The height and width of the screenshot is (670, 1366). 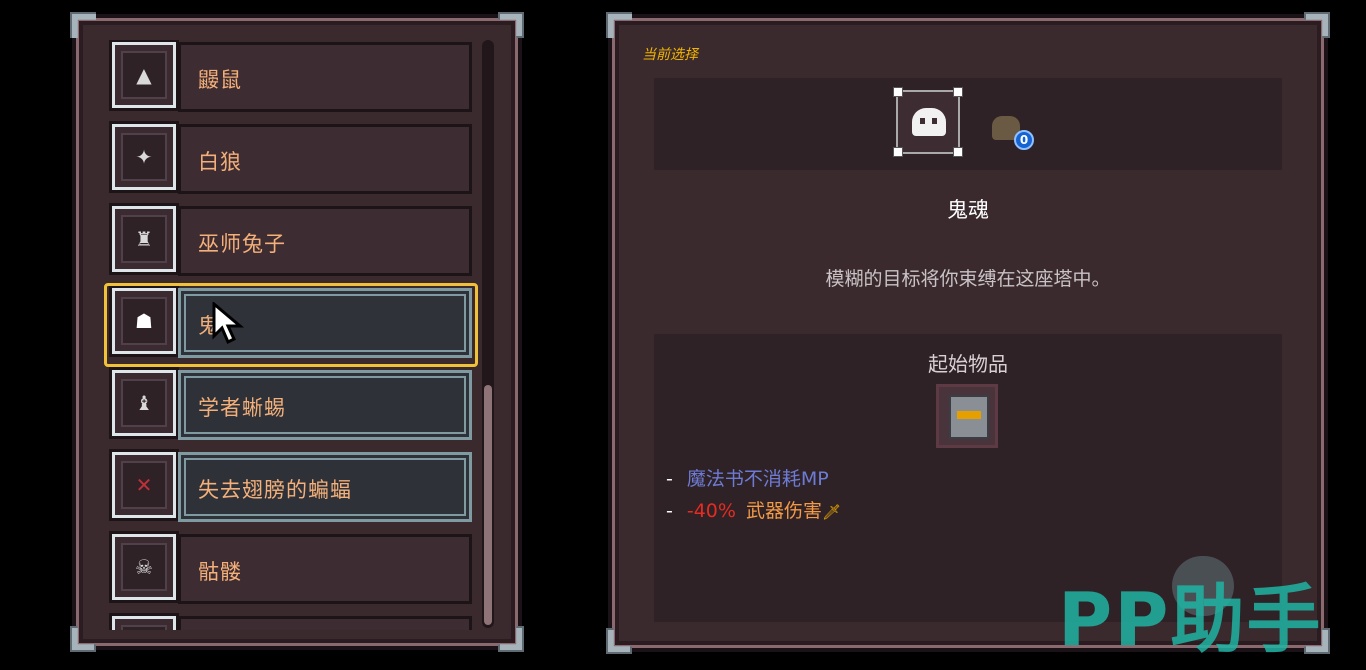 I want to click on character-portrait-slot, so click(x=144, y=623).